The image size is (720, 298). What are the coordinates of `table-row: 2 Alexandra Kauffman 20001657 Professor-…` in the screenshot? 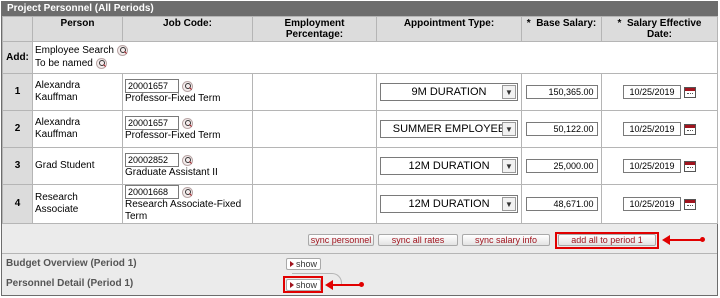 It's located at (360, 129).